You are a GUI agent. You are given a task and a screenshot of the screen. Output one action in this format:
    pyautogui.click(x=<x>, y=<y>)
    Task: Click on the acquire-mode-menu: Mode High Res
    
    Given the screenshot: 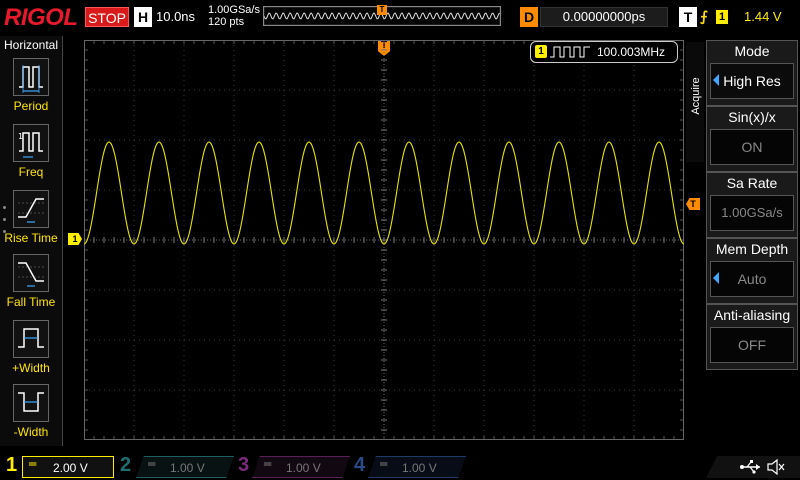 What is the action you would take?
    pyautogui.click(x=752, y=73)
    